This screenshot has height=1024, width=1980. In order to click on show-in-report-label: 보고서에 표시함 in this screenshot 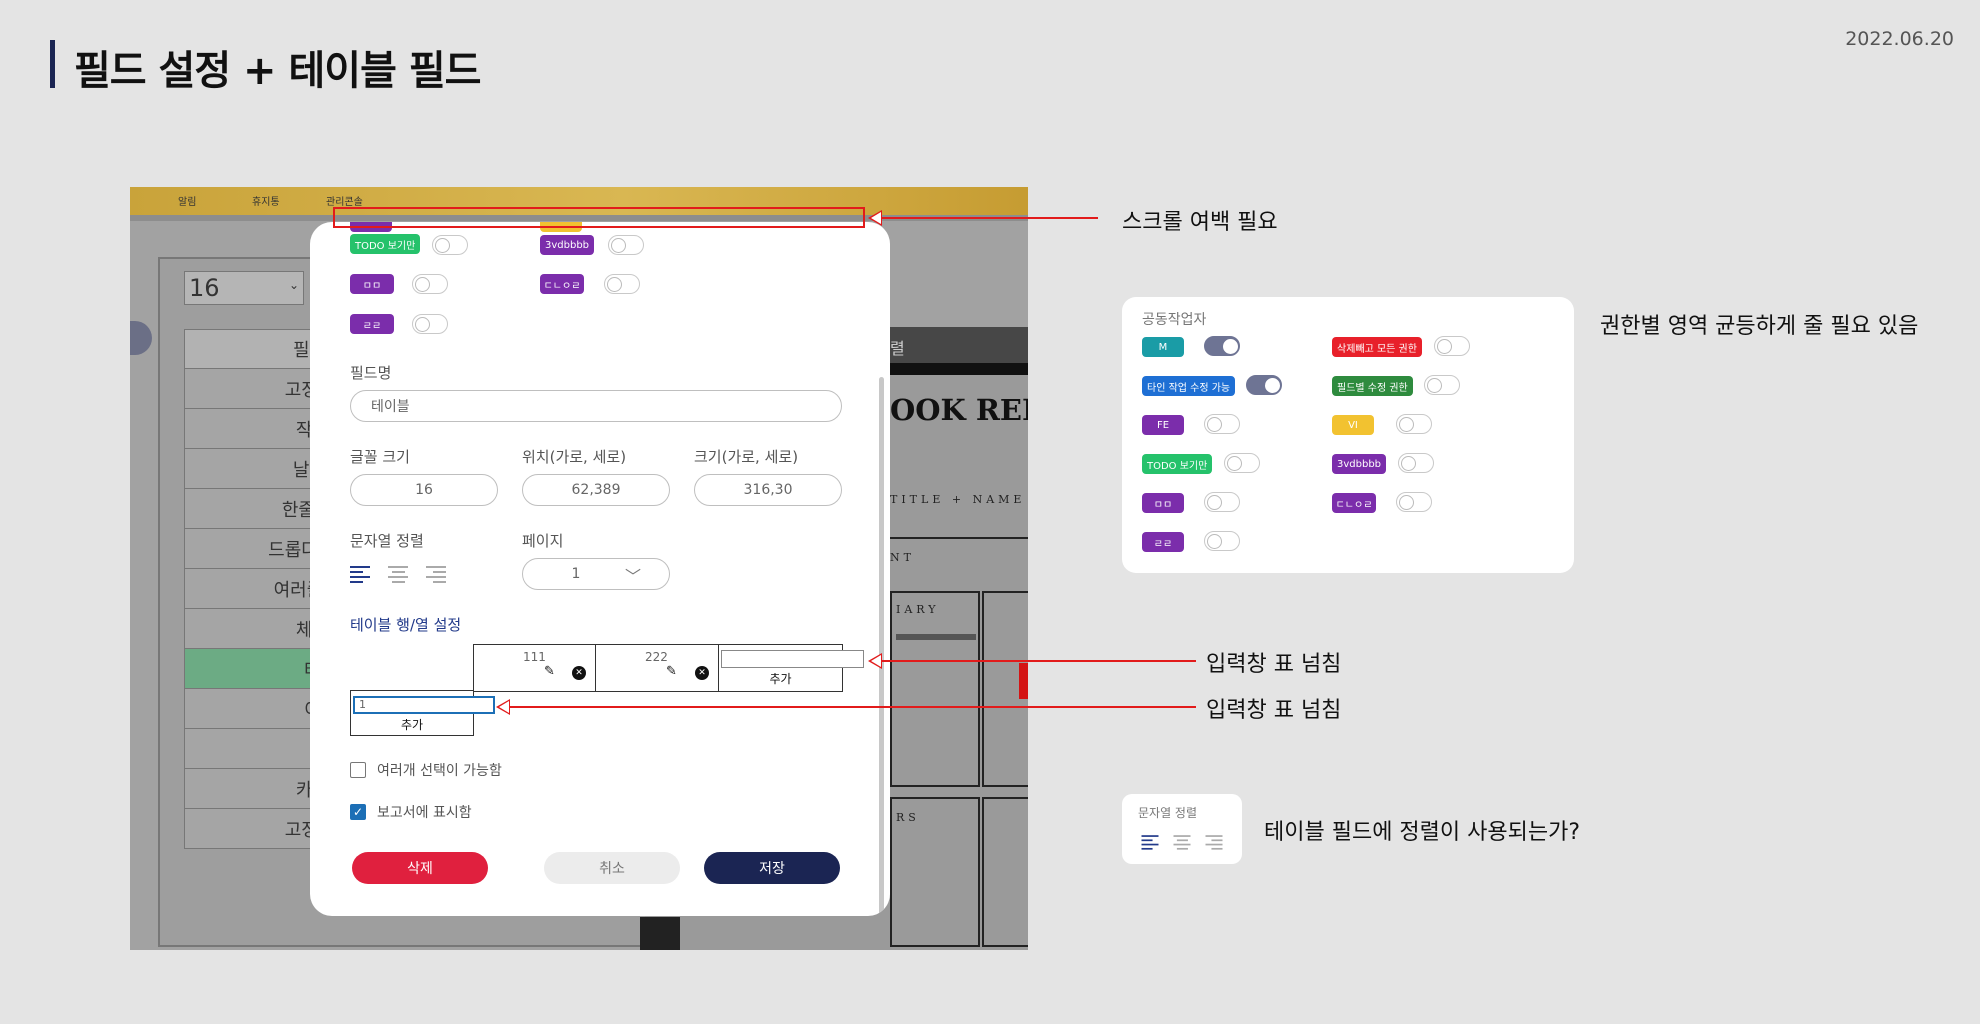, I will do `click(424, 813)`.